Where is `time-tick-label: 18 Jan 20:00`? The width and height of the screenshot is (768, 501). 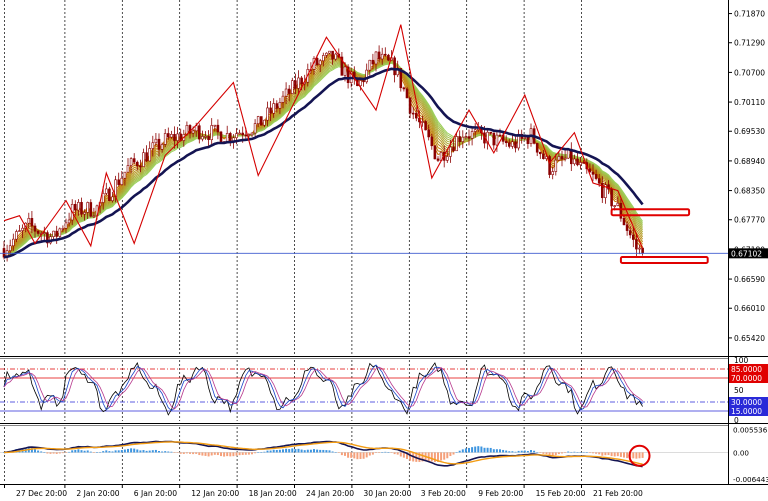
time-tick-label: 18 Jan 20:00 is located at coordinates (273, 493).